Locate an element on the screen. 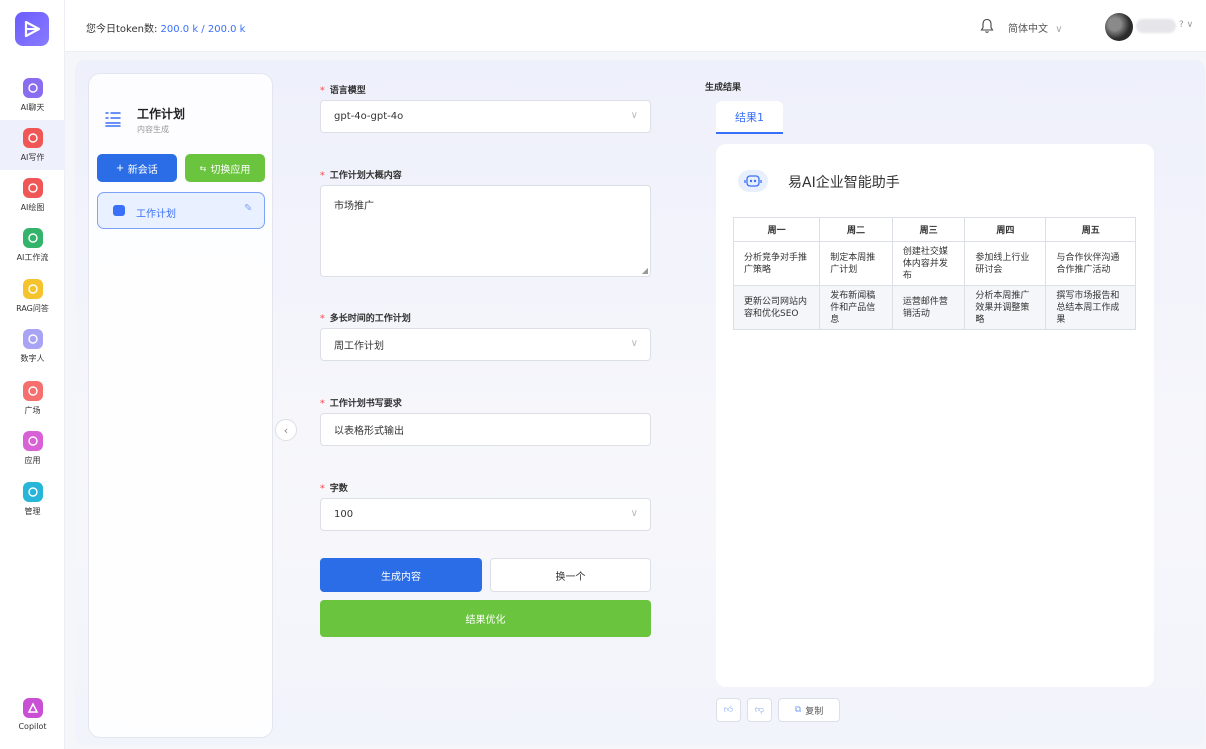 The width and height of the screenshot is (1206, 749). table-cell: 运营邮件营销活动 is located at coordinates (928, 307).